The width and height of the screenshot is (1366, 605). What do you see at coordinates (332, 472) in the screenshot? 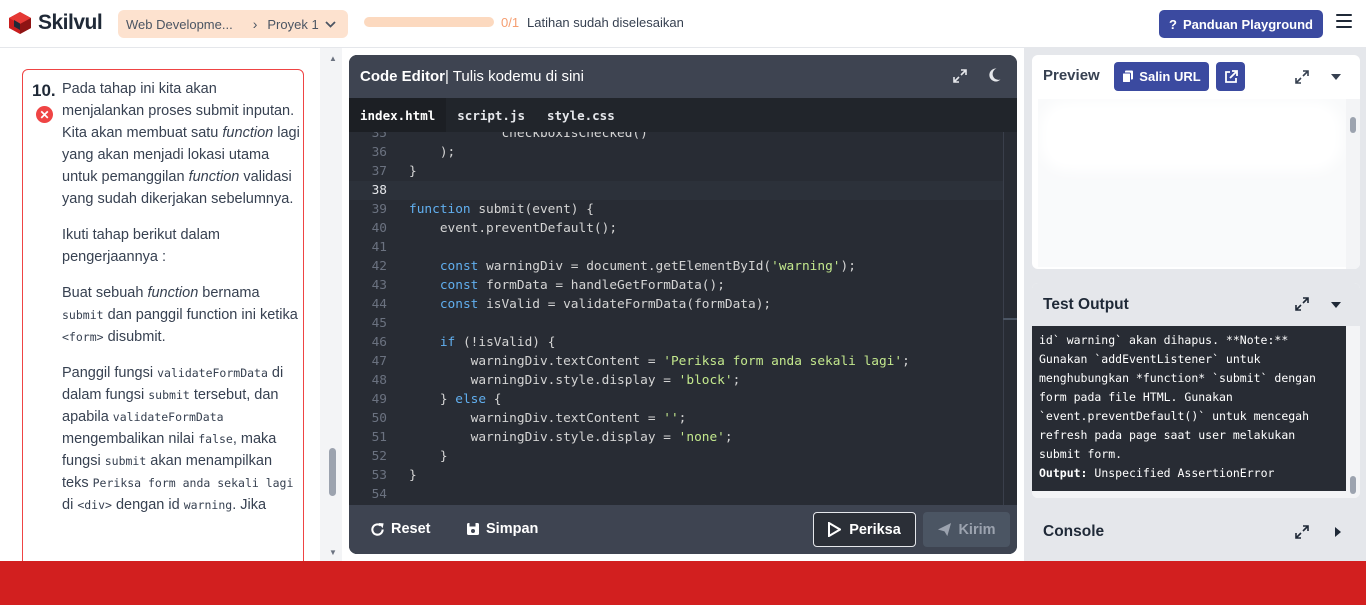
I see `scroll-thumb` at bounding box center [332, 472].